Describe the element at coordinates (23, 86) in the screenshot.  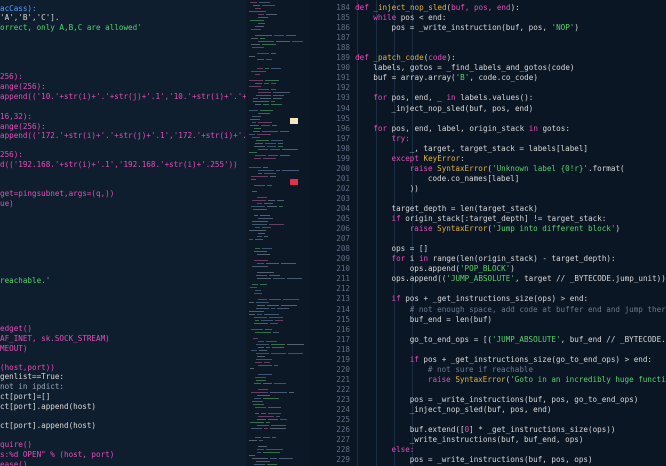
I see `code-token: ange(256):` at that location.